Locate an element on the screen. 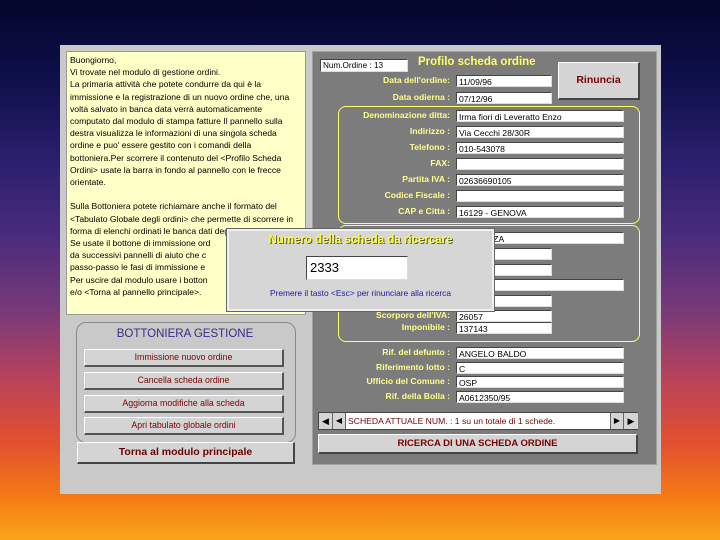 This screenshot has height=540, width=720. phone-field: 010-543078 is located at coordinates (540, 148).